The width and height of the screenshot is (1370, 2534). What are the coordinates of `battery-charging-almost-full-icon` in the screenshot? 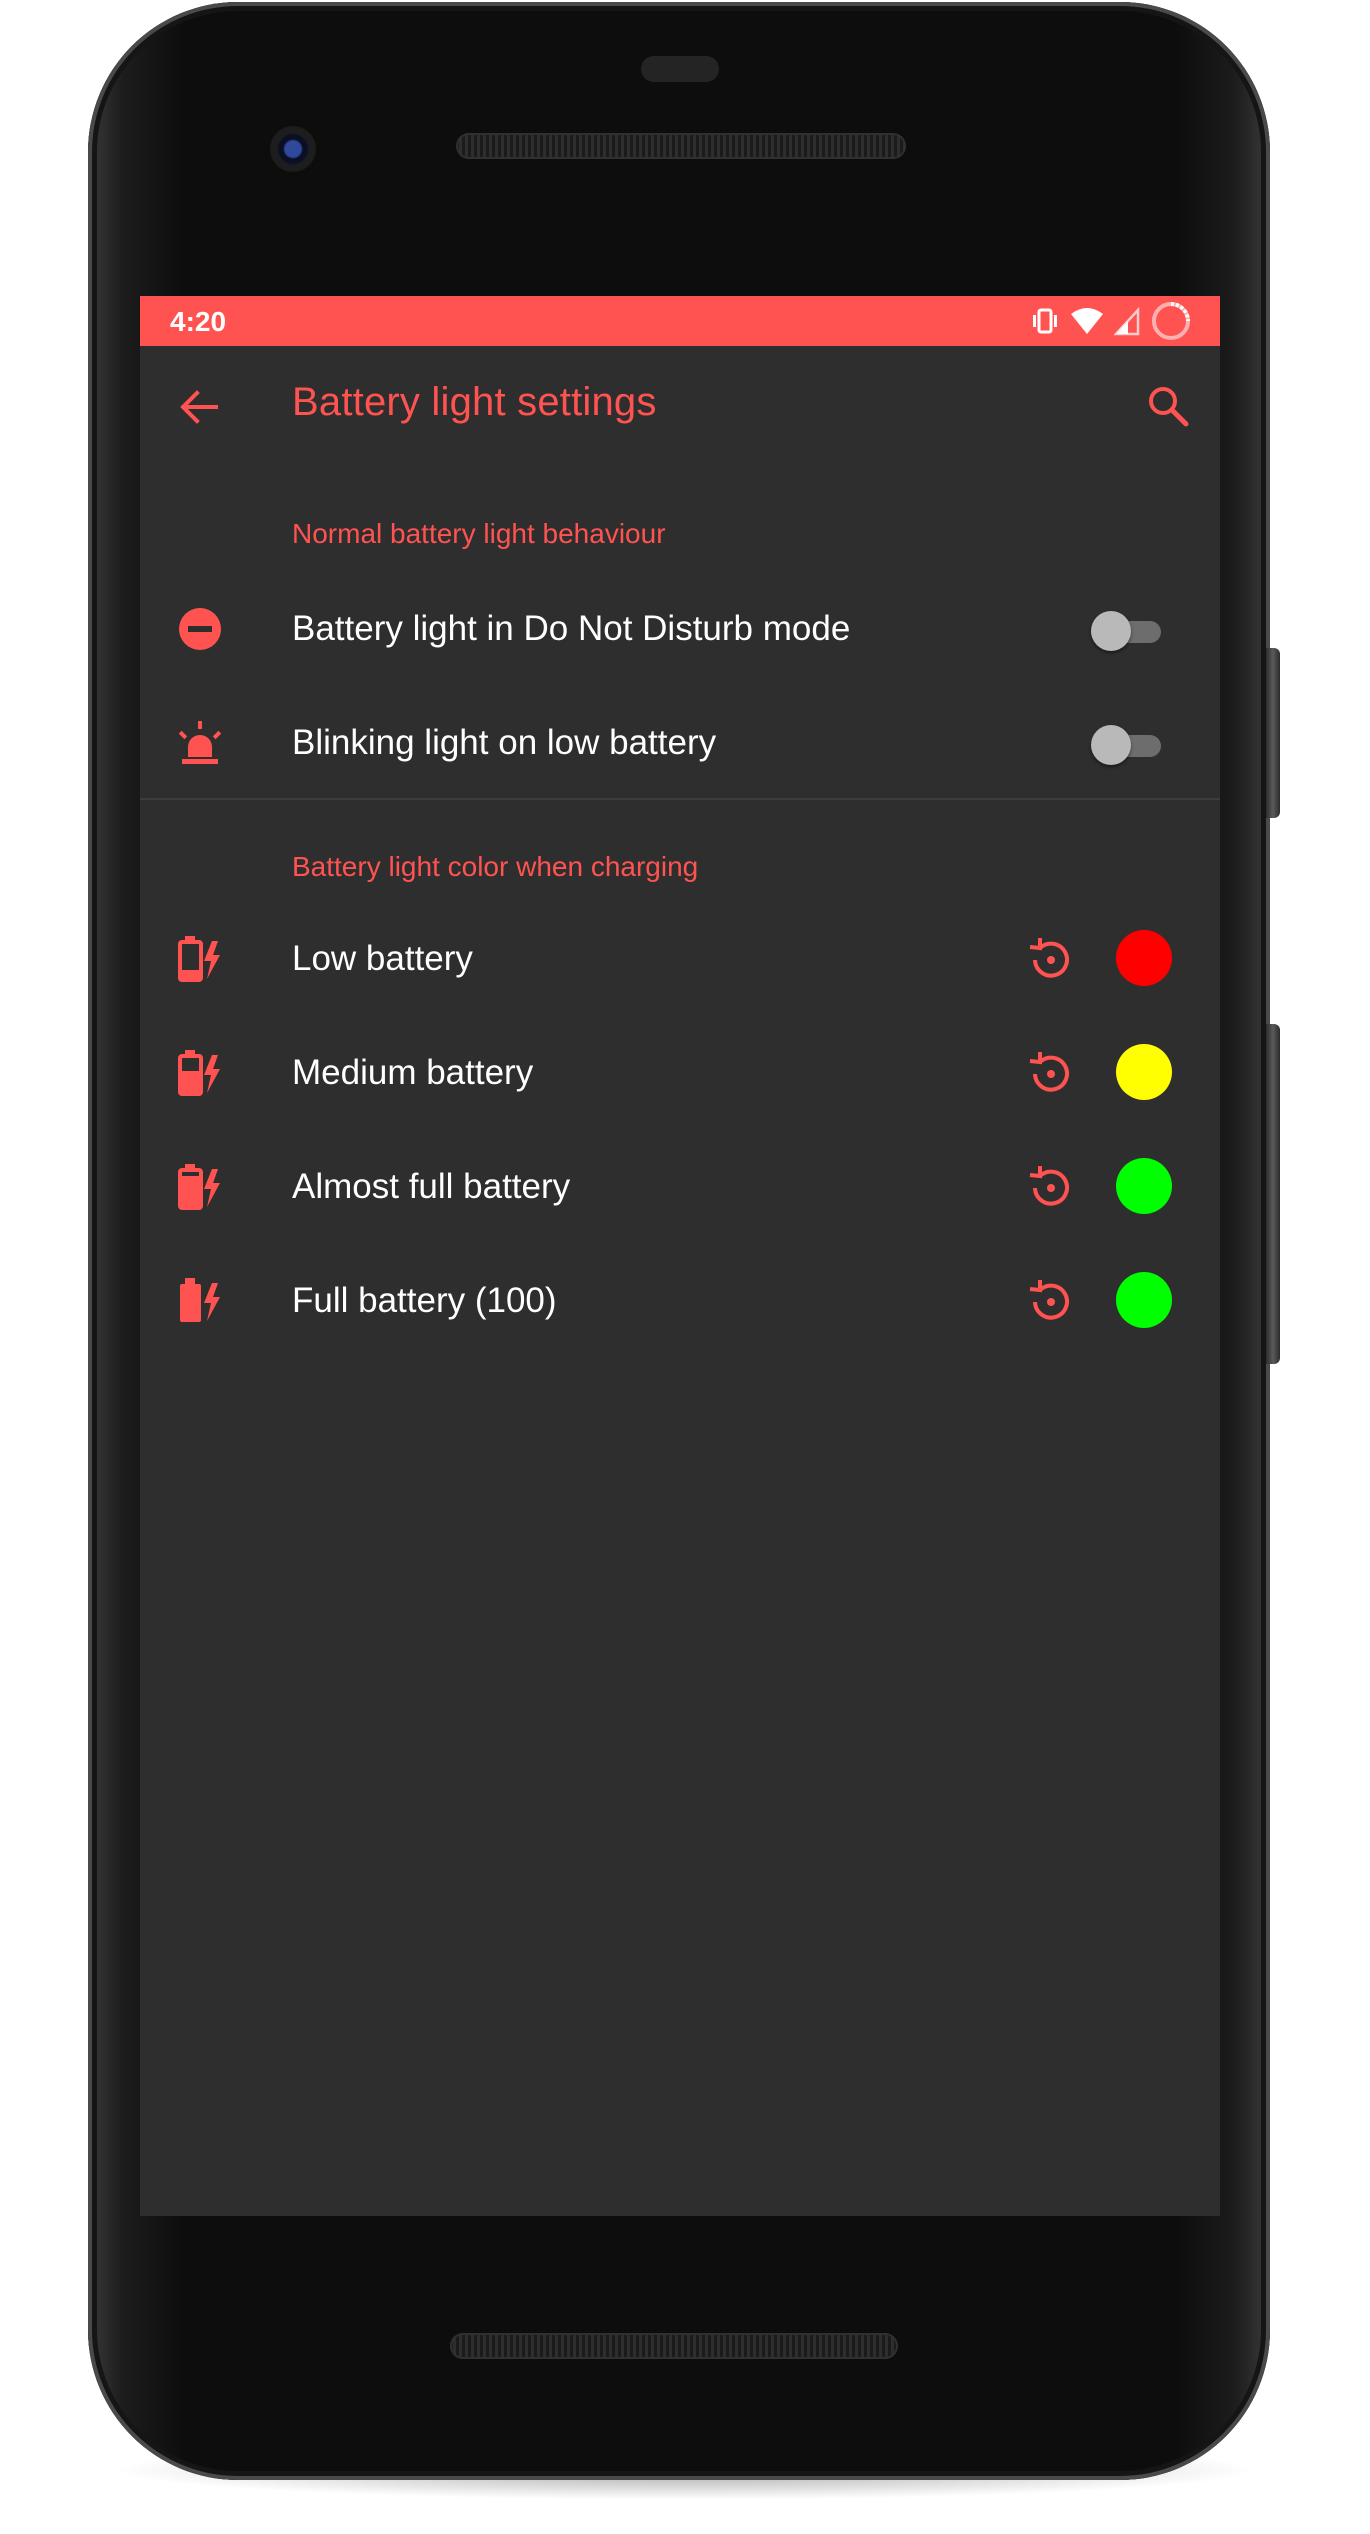 It's located at (200, 1187).